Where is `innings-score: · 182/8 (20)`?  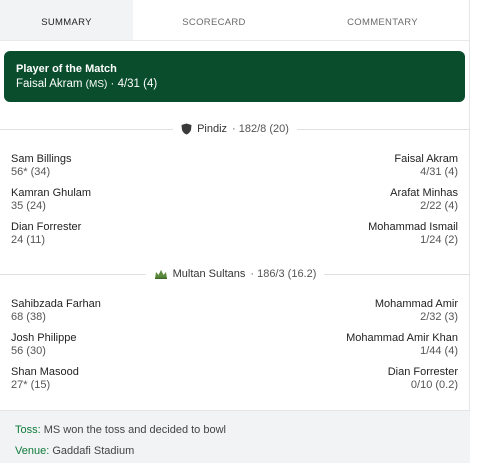
innings-score: · 182/8 (20) is located at coordinates (260, 129).